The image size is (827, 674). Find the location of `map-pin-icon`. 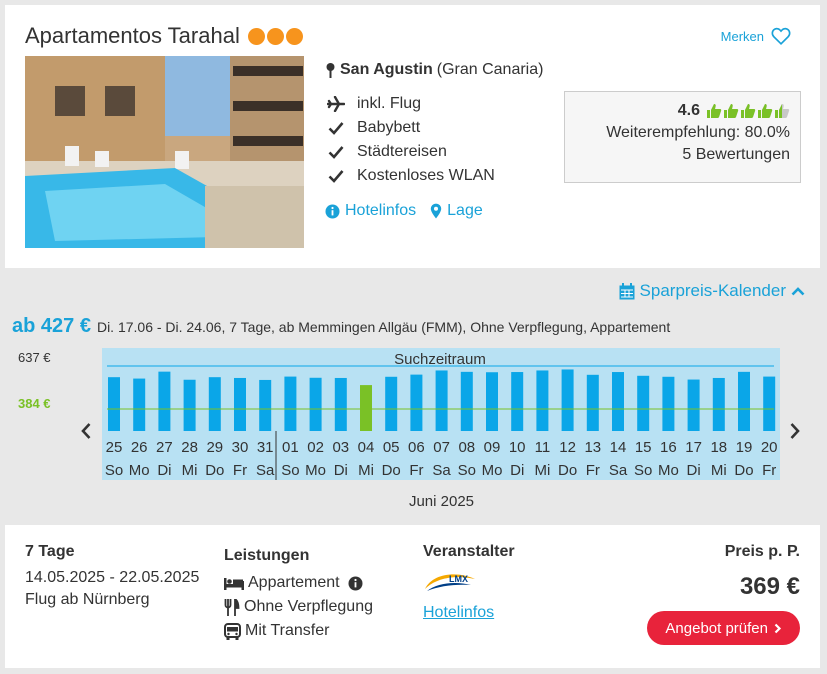

map-pin-icon is located at coordinates (330, 70).